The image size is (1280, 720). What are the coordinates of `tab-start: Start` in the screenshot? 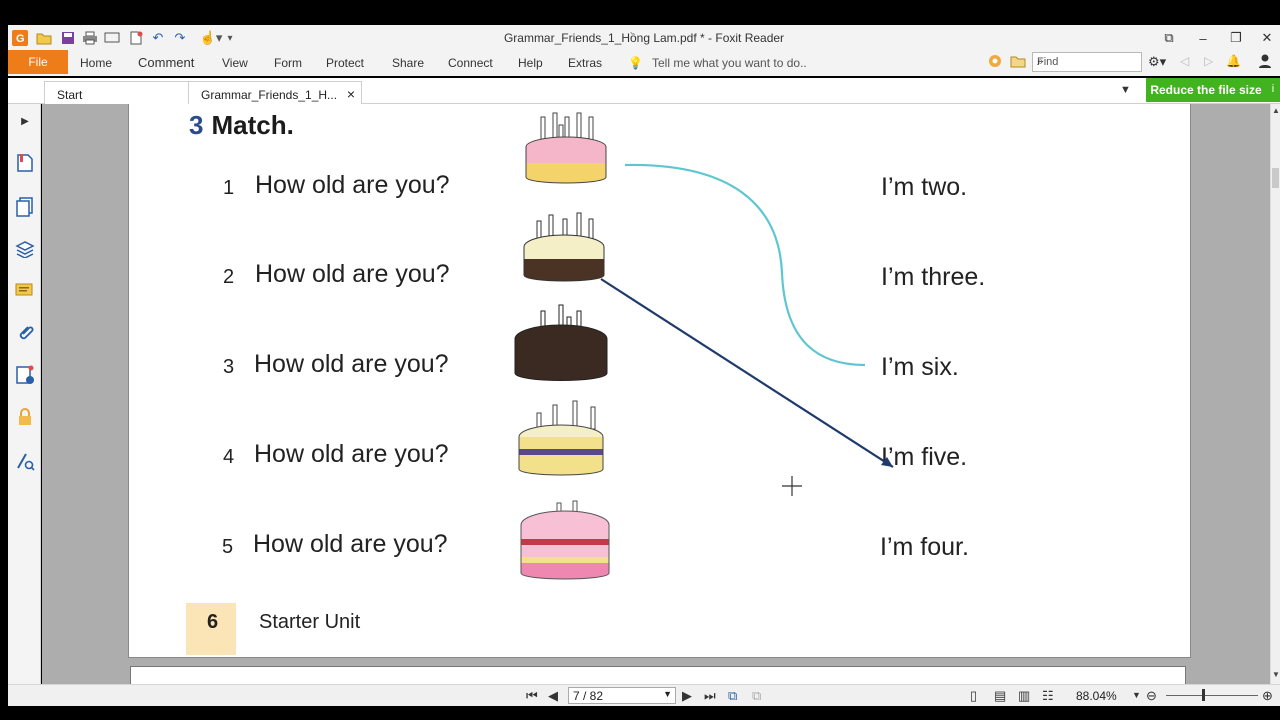 It's located at (117, 92).